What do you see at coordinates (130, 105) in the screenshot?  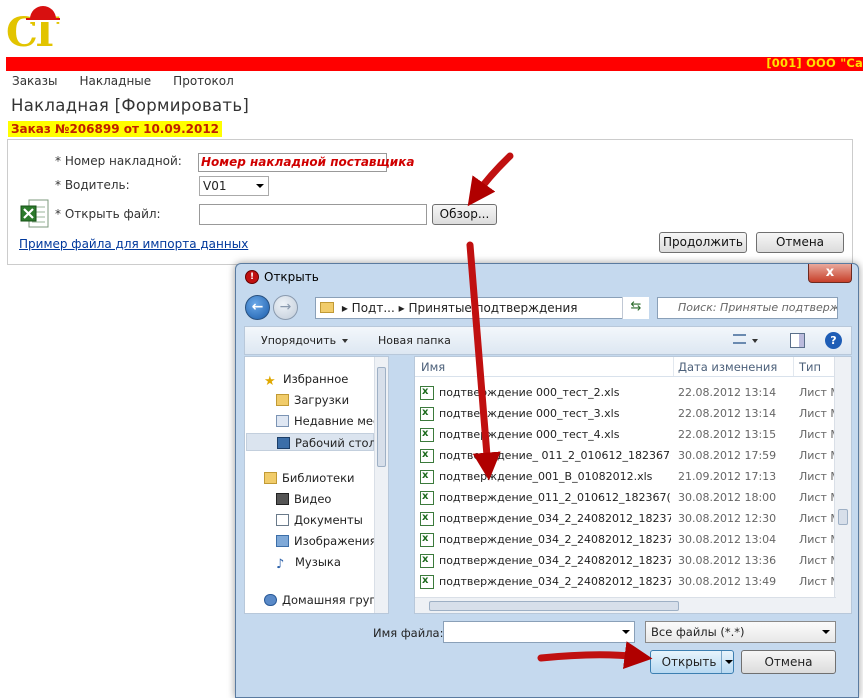 I see `page-title: Накладная [Формировать]` at bounding box center [130, 105].